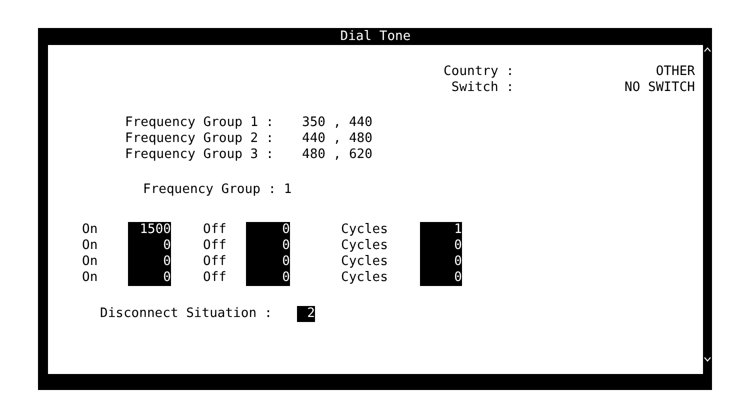 This screenshot has height=416, width=746. What do you see at coordinates (288, 190) in the screenshot?
I see `field-value: 1` at bounding box center [288, 190].